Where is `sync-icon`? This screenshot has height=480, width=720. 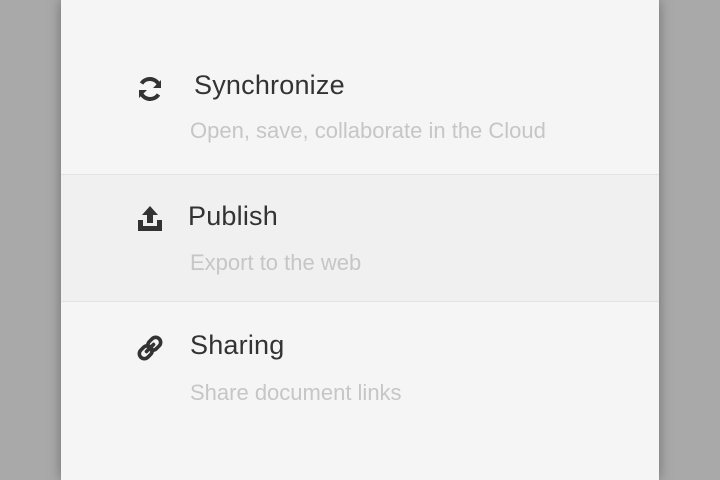
sync-icon is located at coordinates (150, 89).